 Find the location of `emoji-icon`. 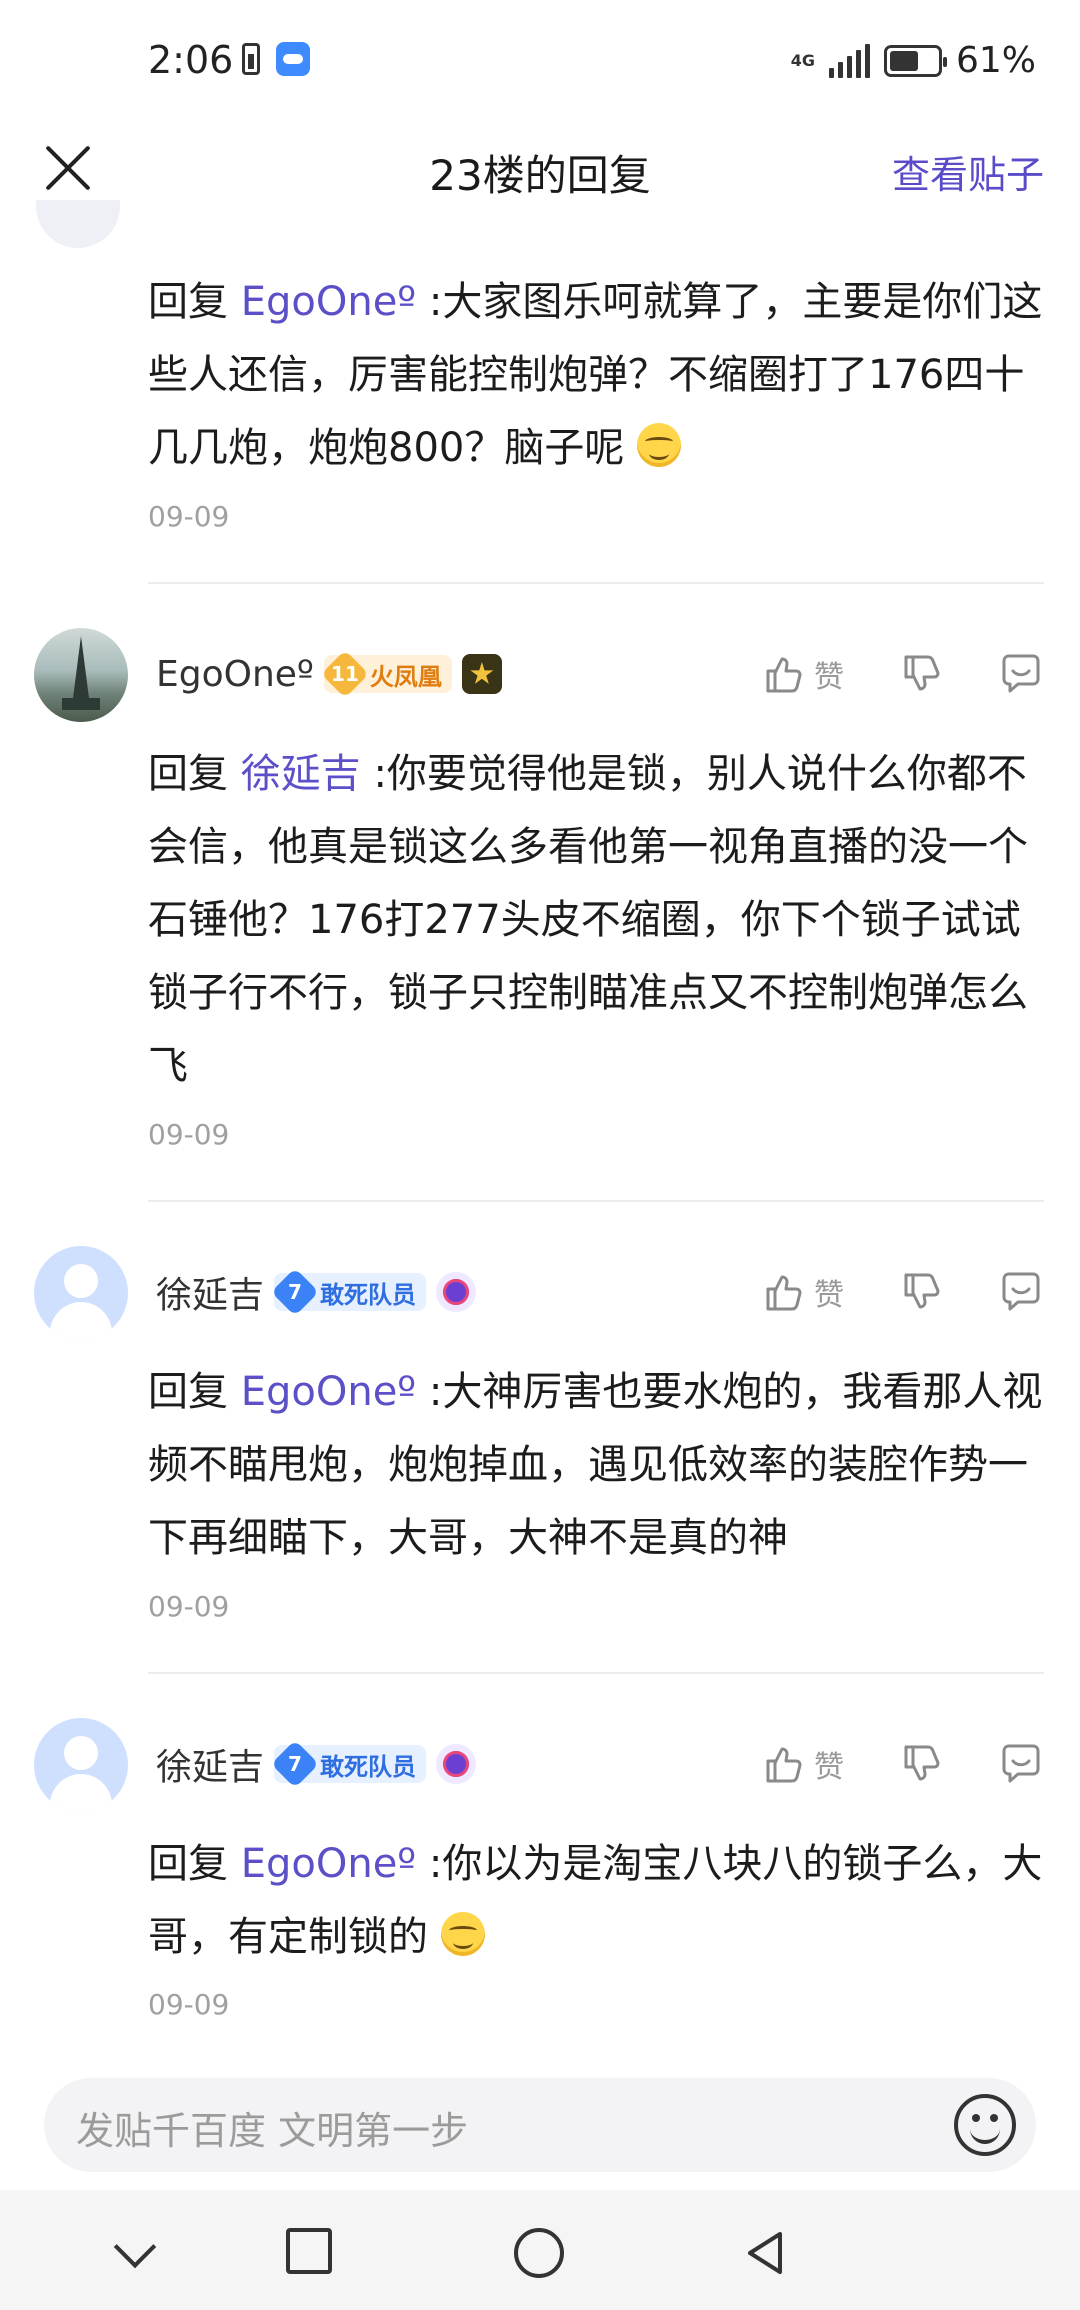

emoji-icon is located at coordinates (985, 2125).